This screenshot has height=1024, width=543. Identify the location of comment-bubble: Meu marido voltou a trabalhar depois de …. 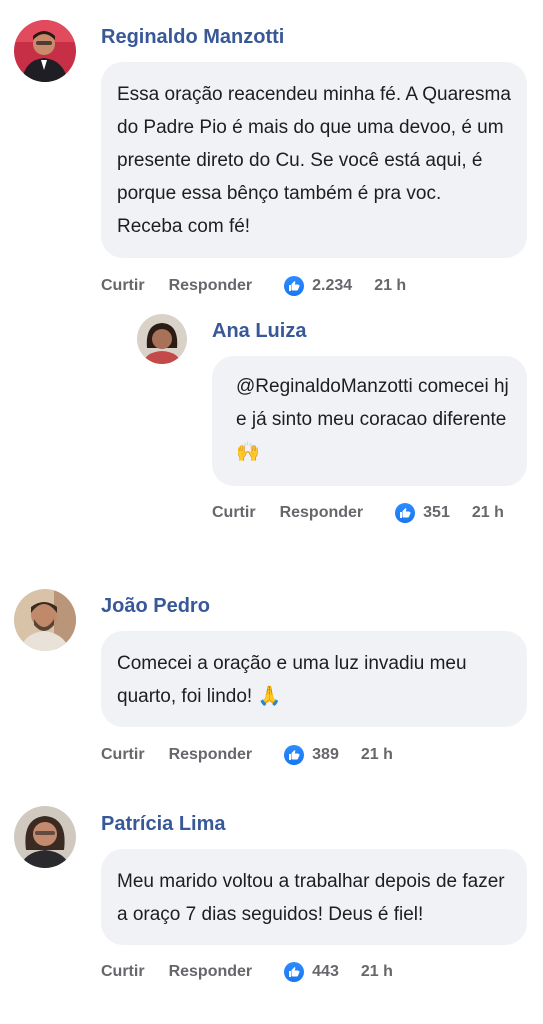
(314, 897).